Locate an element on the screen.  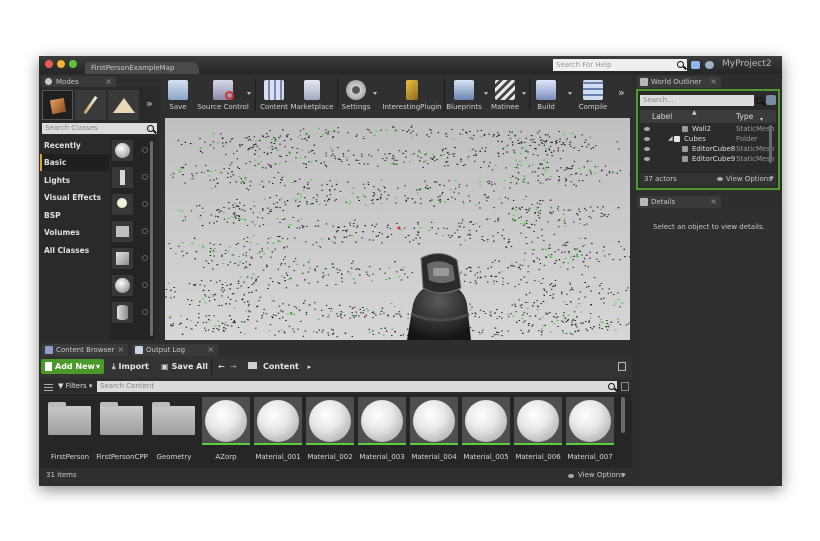
toolbar-marketplace-button: Marketplace is located at coordinates (312, 95).